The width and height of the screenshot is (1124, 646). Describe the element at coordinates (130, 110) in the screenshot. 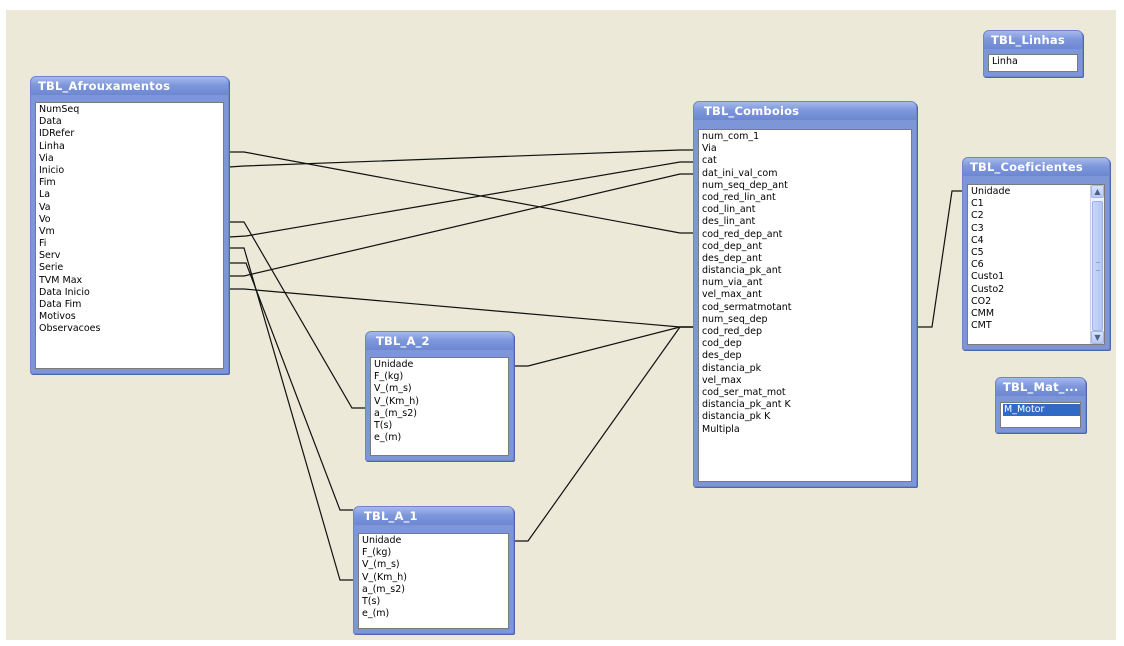

I see `field-item: NumSeq` at that location.